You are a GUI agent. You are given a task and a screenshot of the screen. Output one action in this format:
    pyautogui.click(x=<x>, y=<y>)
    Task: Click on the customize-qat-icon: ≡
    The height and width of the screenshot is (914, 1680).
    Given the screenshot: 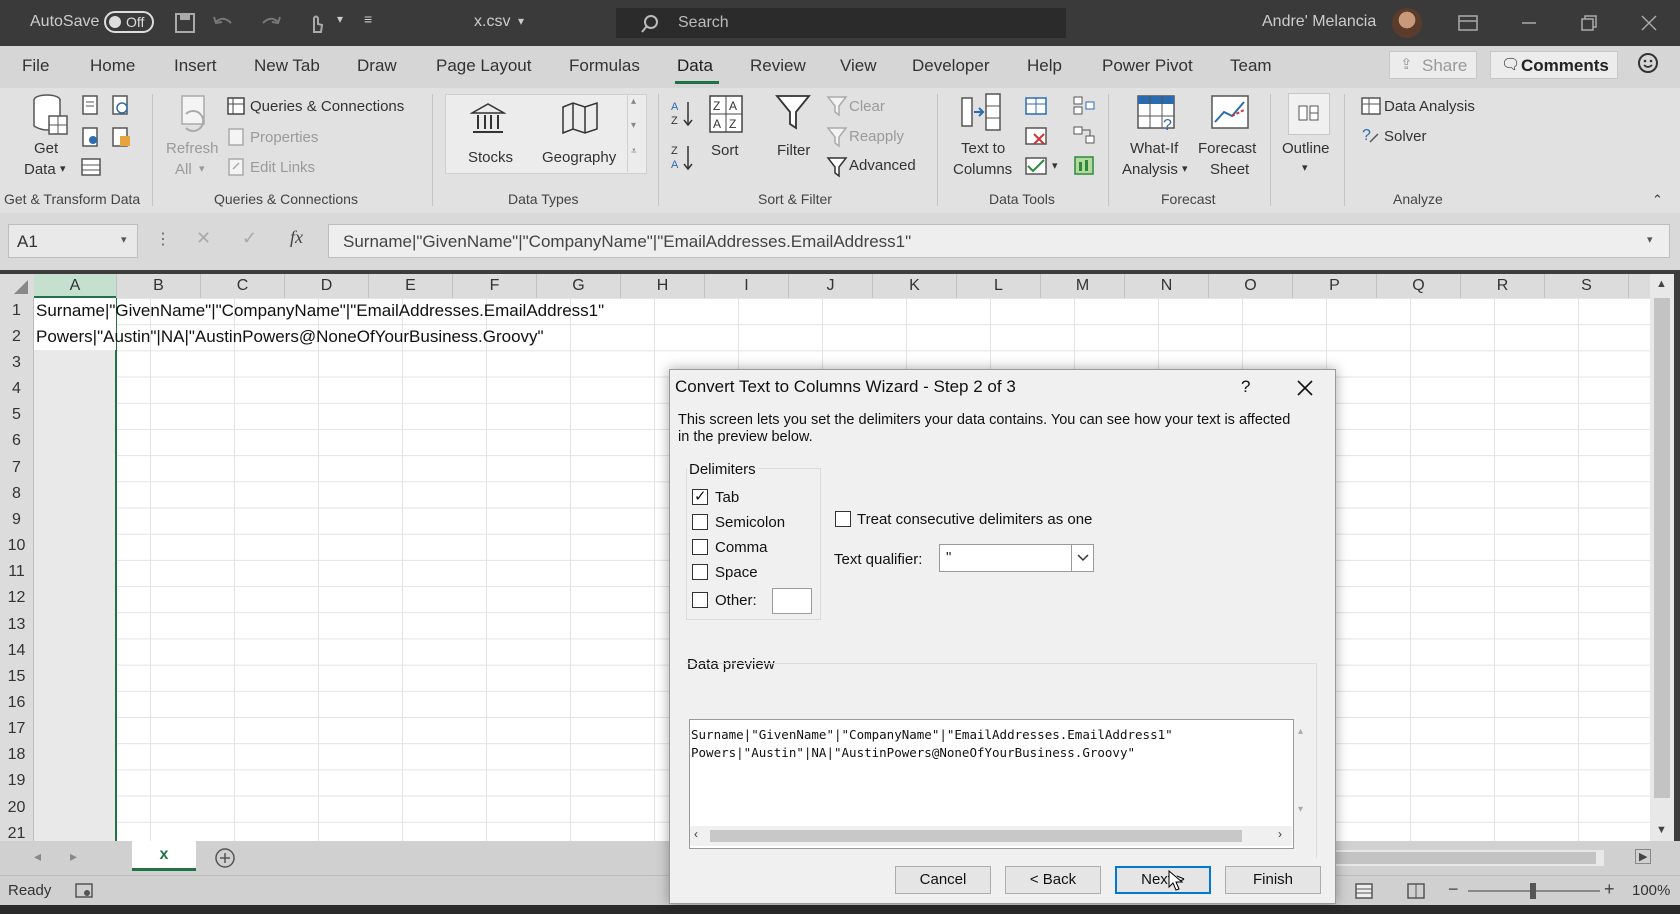 What is the action you would take?
    pyautogui.click(x=368, y=19)
    